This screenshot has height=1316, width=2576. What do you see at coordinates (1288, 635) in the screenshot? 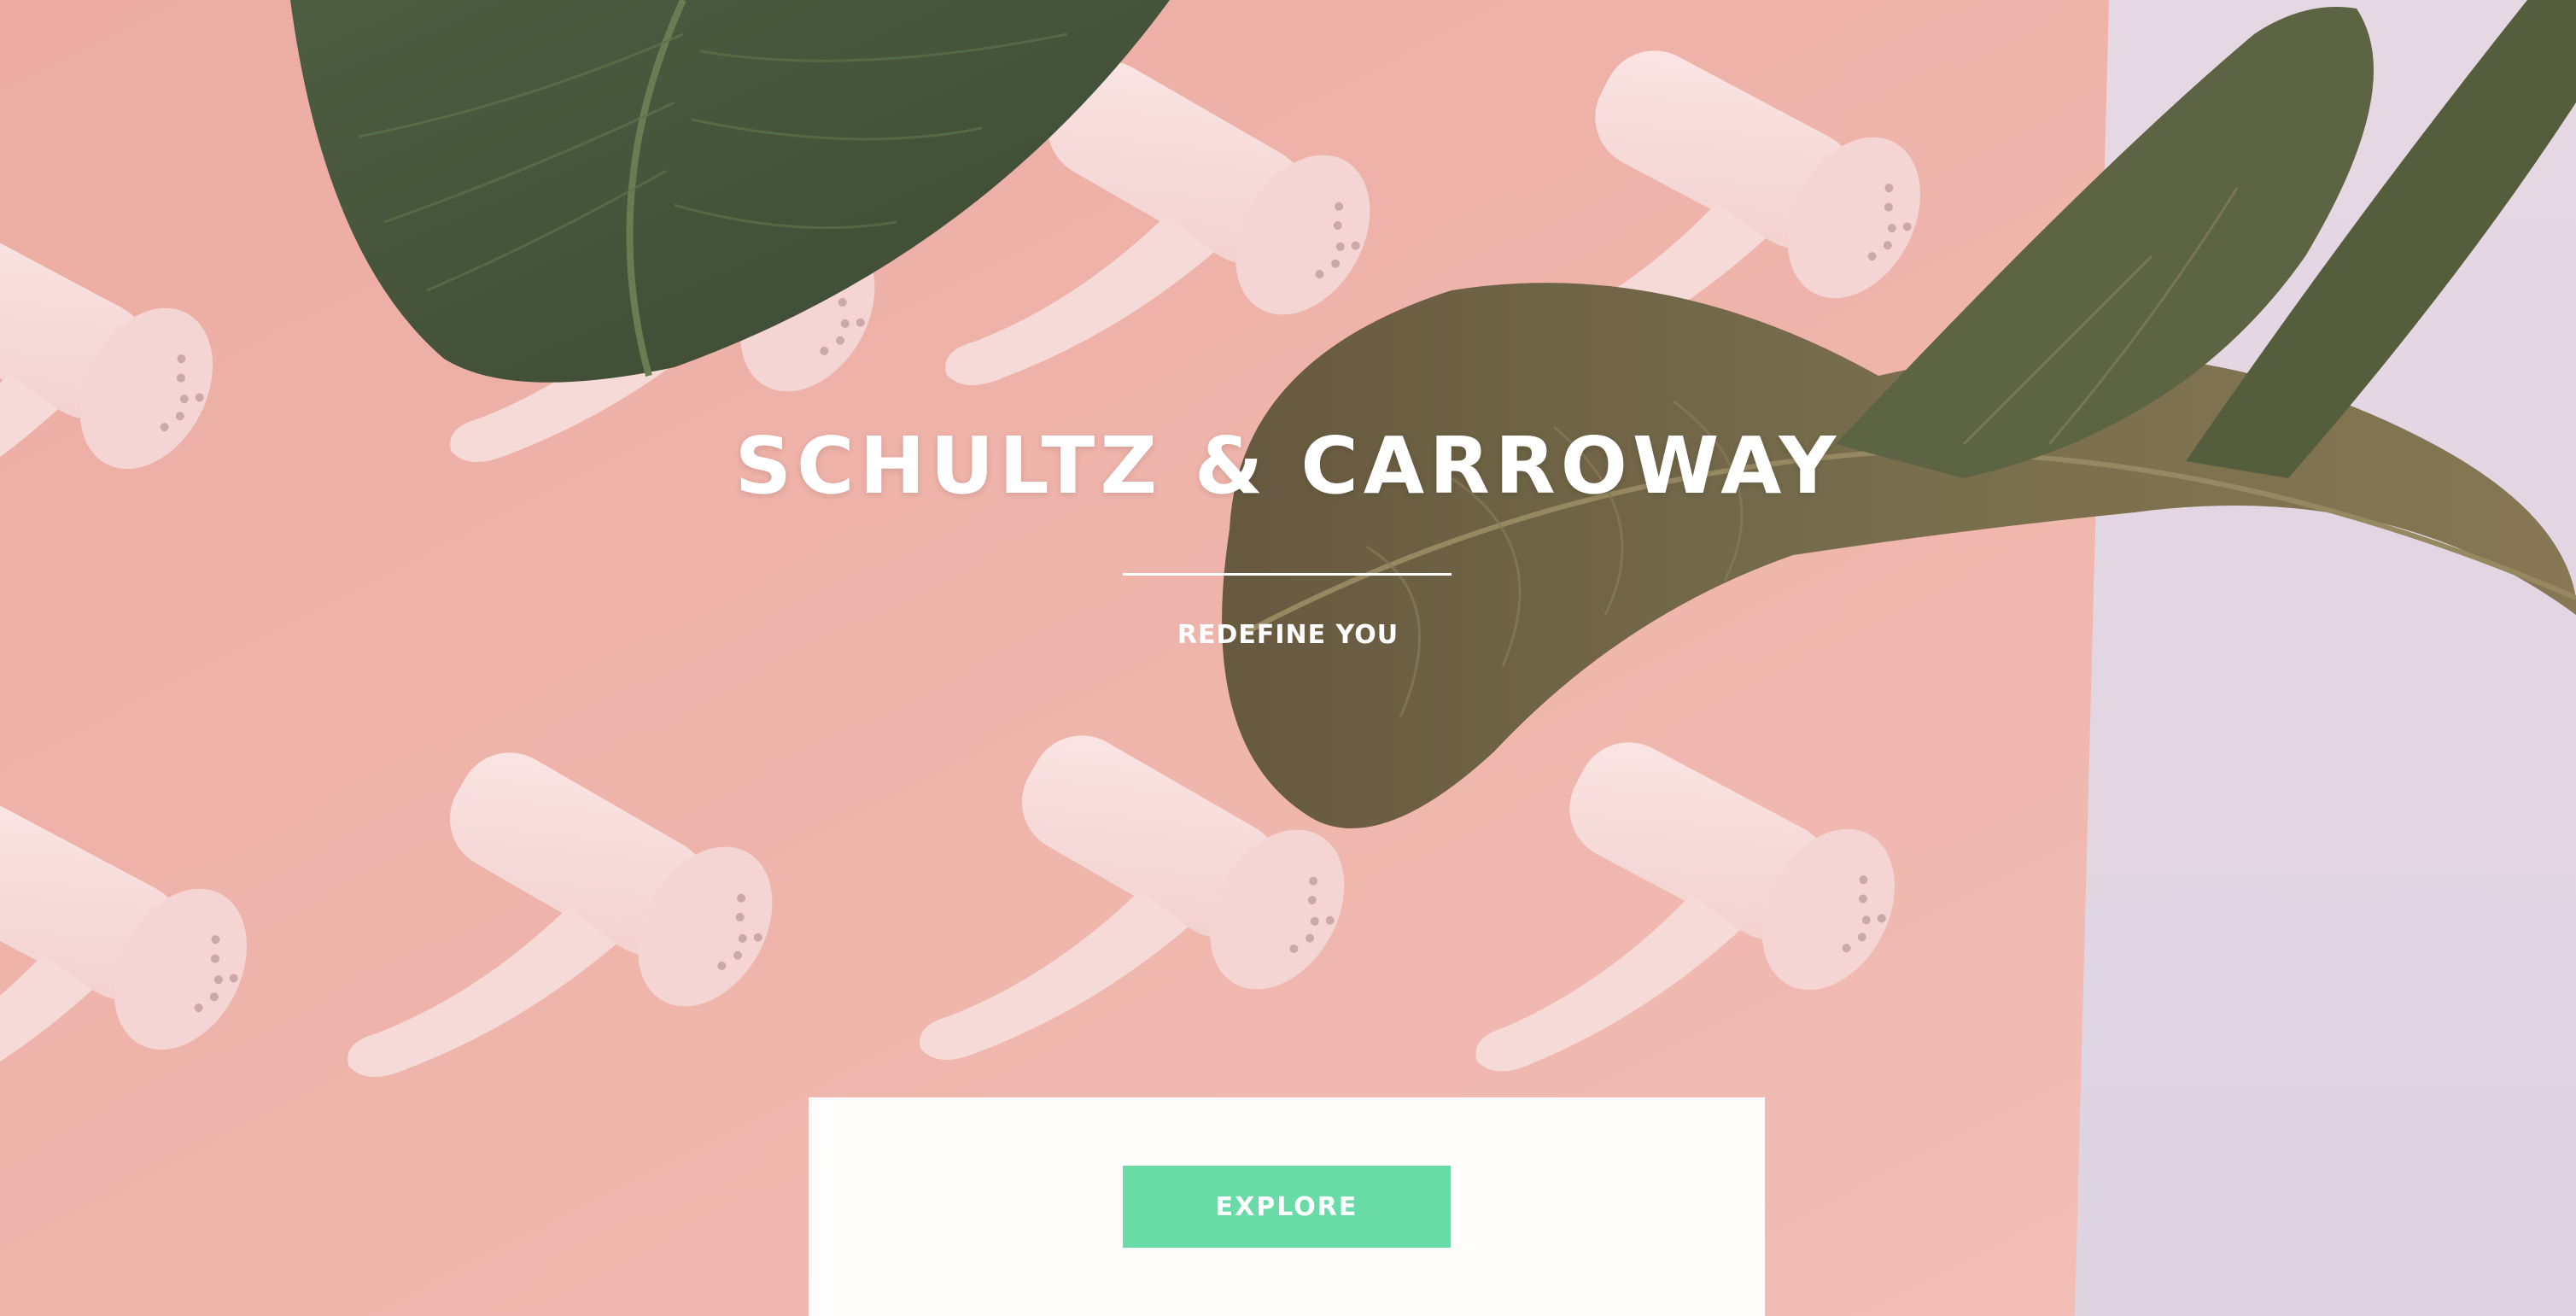
I see `tagline: REDEFINE YOU` at bounding box center [1288, 635].